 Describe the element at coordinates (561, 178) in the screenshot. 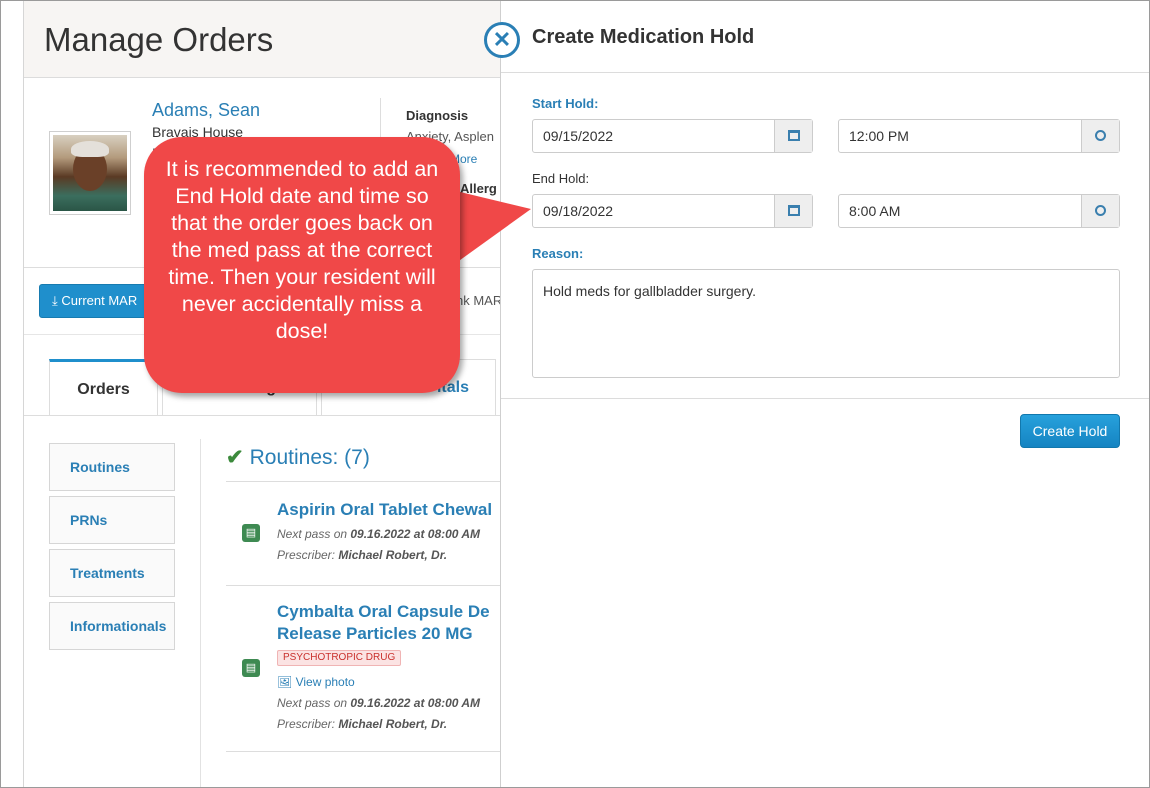

I see `end-hold-label: End Hold:` at that location.